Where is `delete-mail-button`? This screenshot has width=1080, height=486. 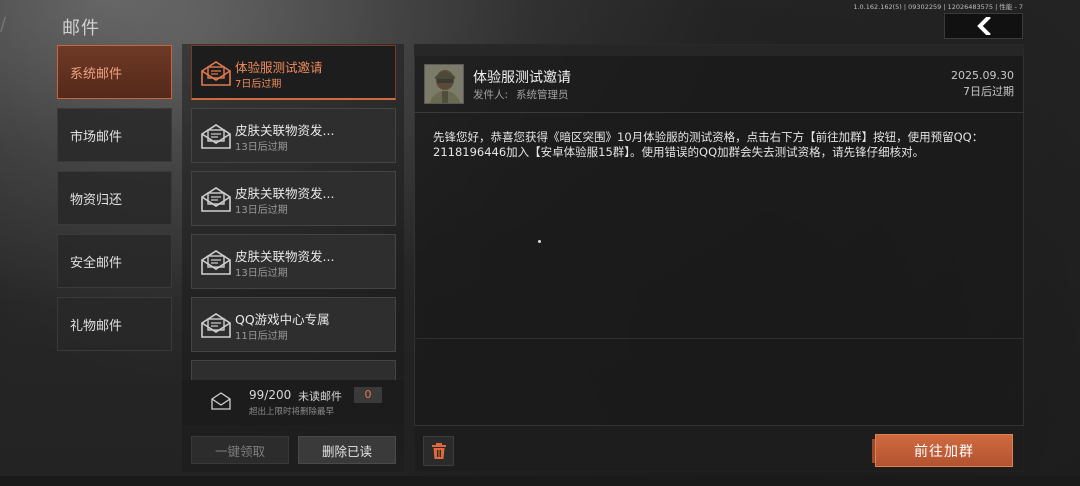 delete-mail-button is located at coordinates (438, 451).